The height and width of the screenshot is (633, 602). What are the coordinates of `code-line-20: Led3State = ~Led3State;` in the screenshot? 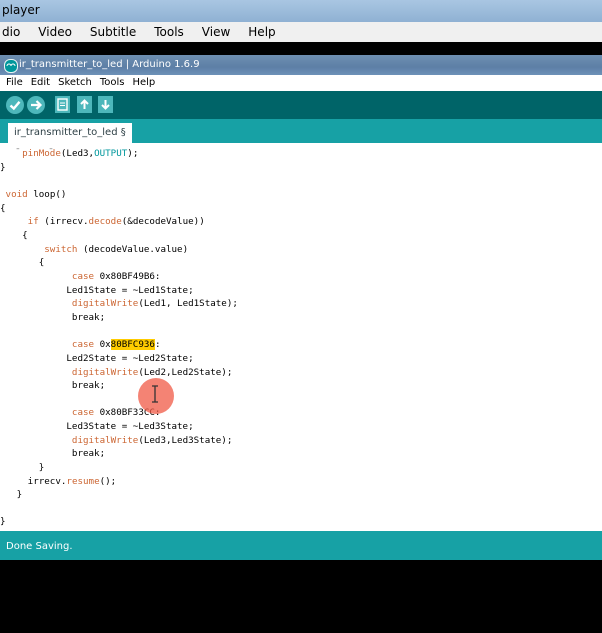 It's located at (97, 426).